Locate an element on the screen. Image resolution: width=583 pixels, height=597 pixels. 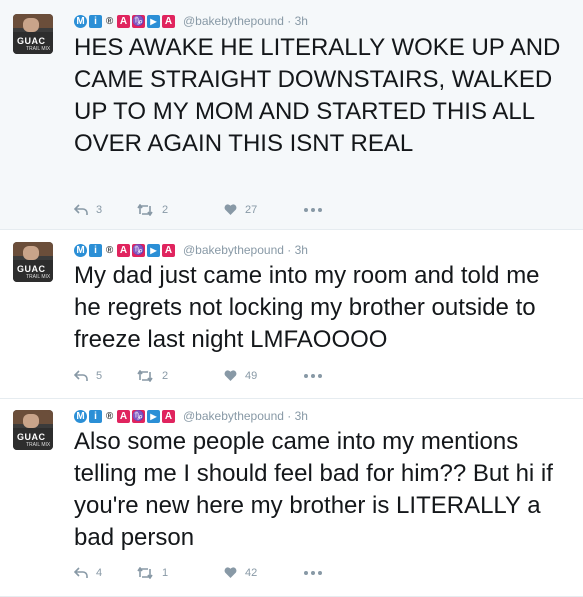
like-count: 49 is located at coordinates (251, 376).